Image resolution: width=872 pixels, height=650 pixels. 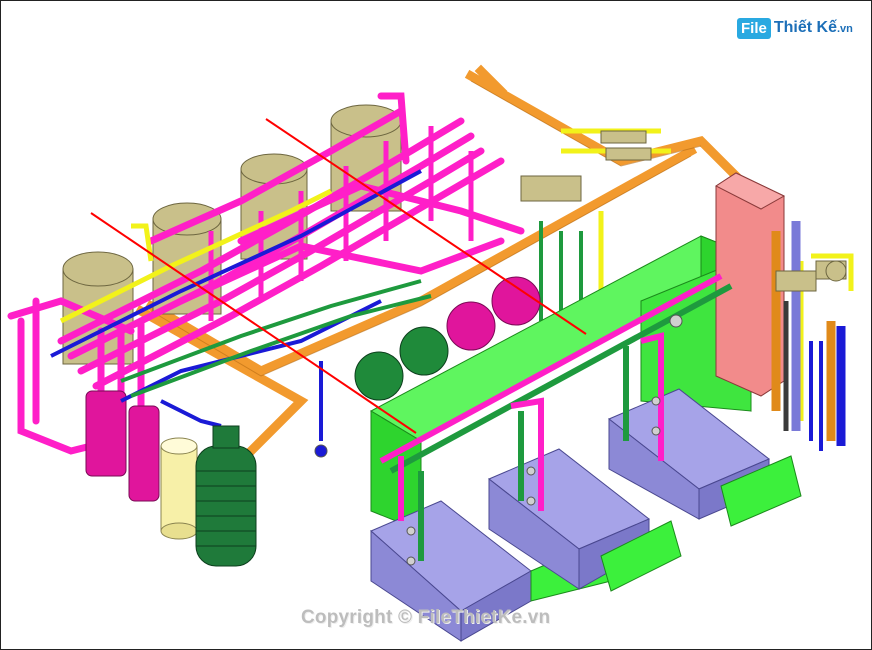 What do you see at coordinates (122, 446) in the screenshot?
I see `expansion-tanks` at bounding box center [122, 446].